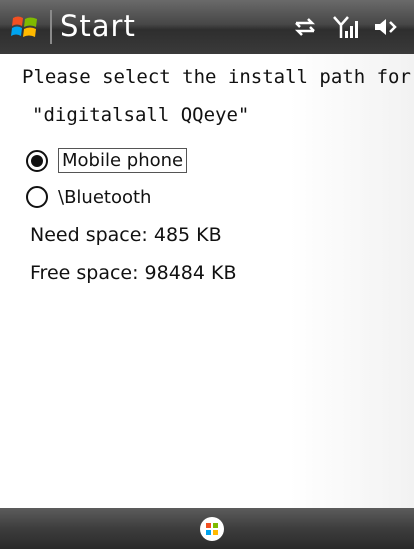 This screenshot has height=549, width=414. I want to click on title-separator, so click(51, 27).